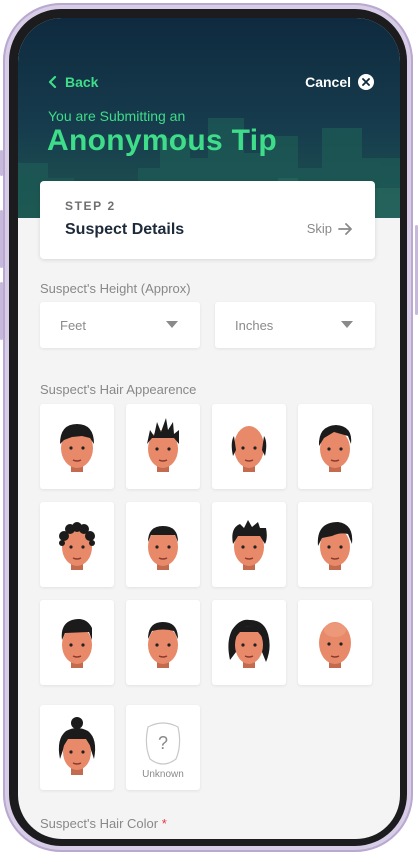  What do you see at coordinates (295, 325) in the screenshot?
I see `inches-select: Inches` at bounding box center [295, 325].